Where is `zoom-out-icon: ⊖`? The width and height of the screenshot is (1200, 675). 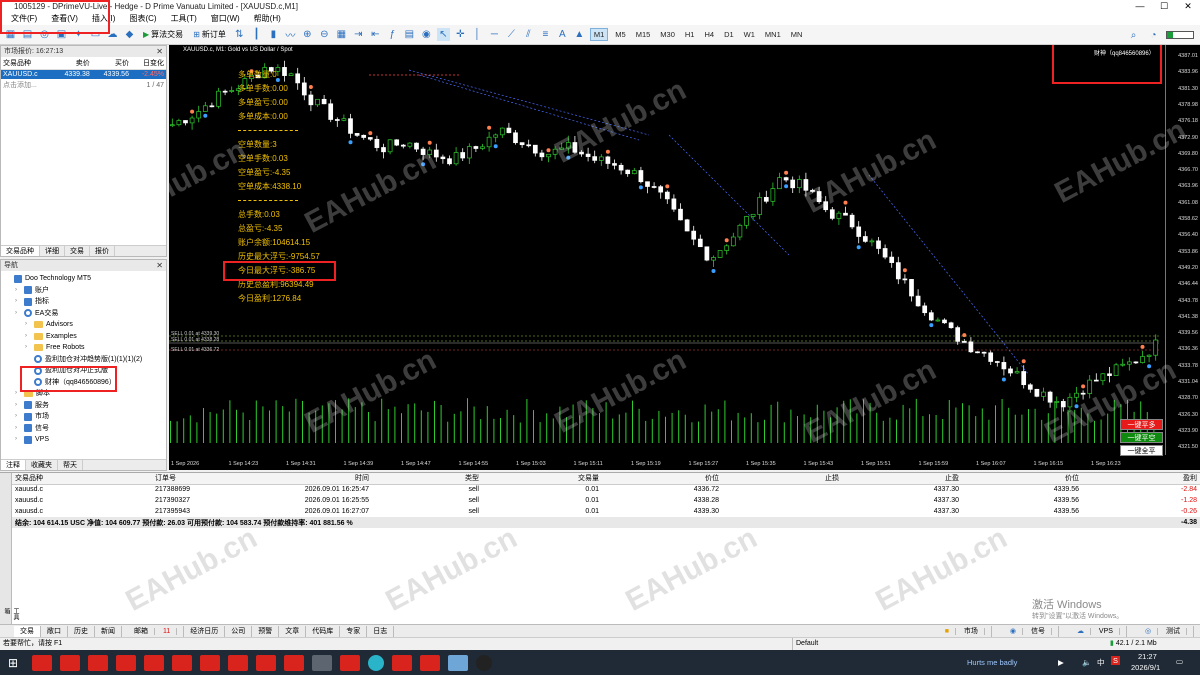
zoom-out-icon: ⊖ is located at coordinates (324, 34).